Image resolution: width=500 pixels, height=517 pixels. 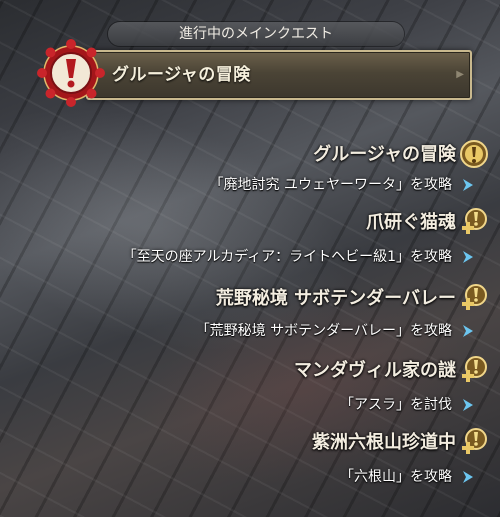 I want to click on quest-title: 爪研ぐ猫魂, so click(x=411, y=223).